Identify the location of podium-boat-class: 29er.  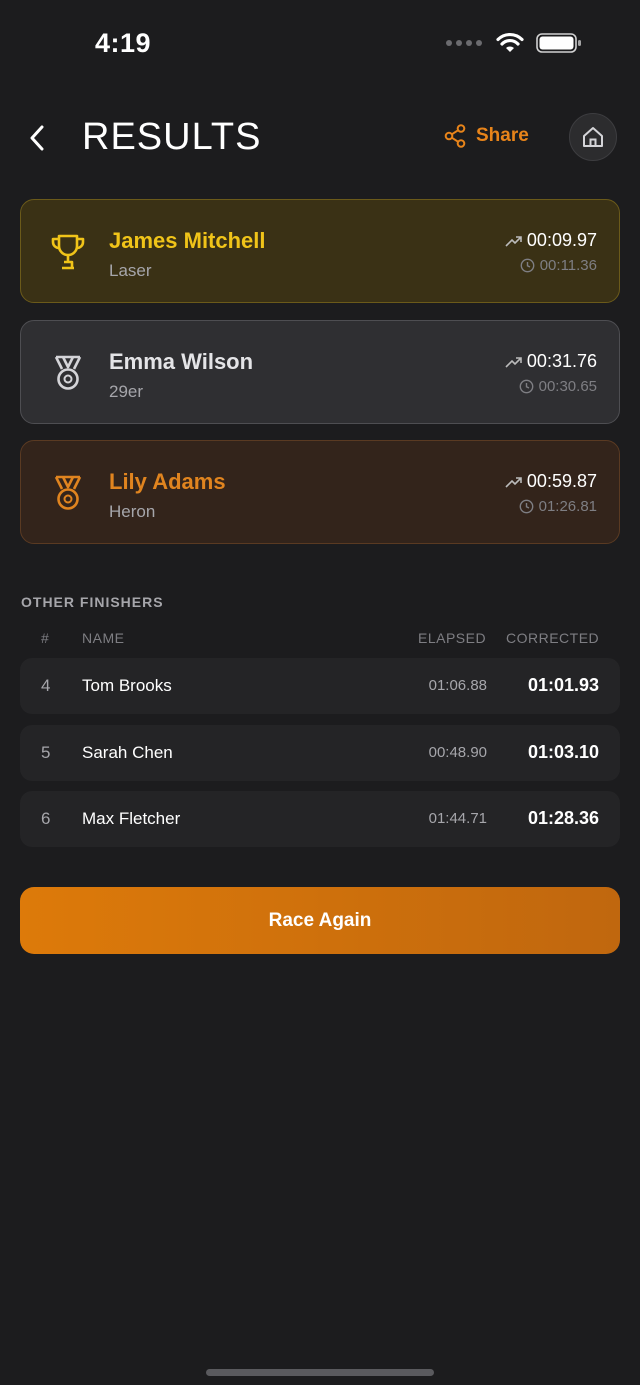
(126, 391).